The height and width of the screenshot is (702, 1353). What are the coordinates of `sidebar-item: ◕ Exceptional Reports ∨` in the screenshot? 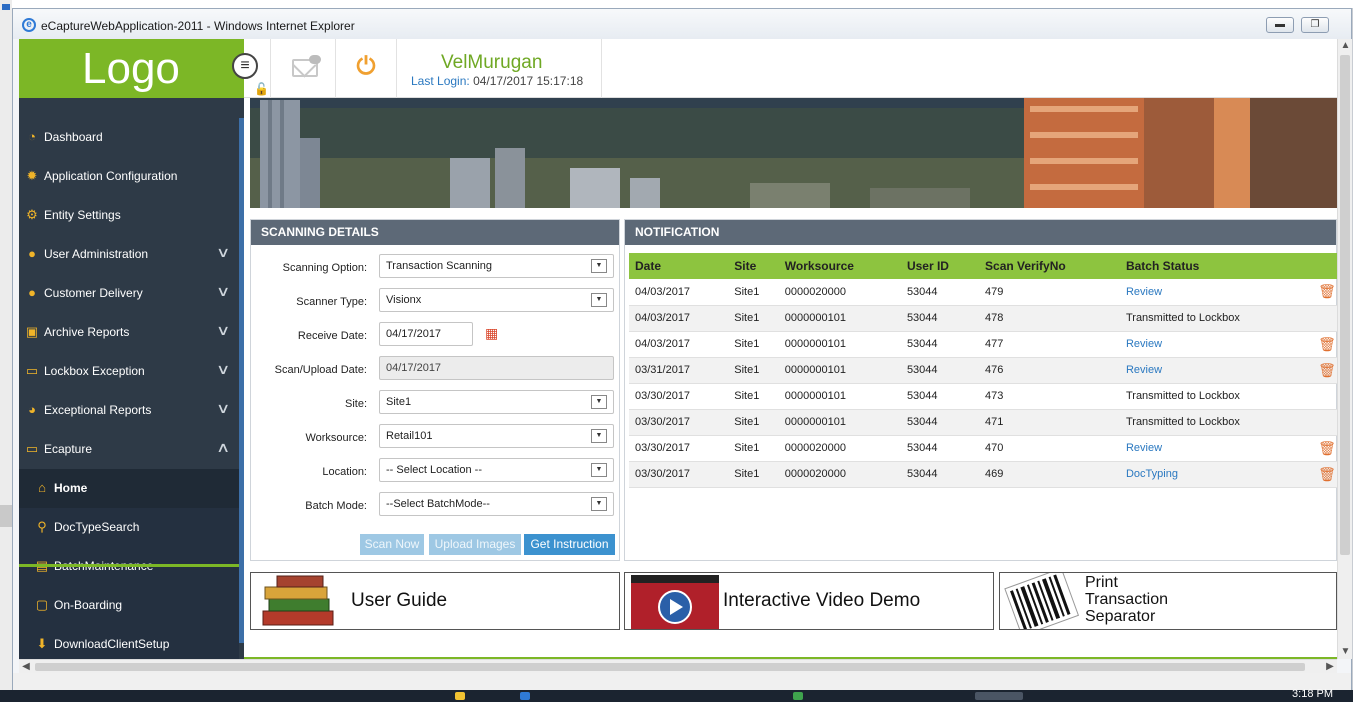 It's located at (129, 410).